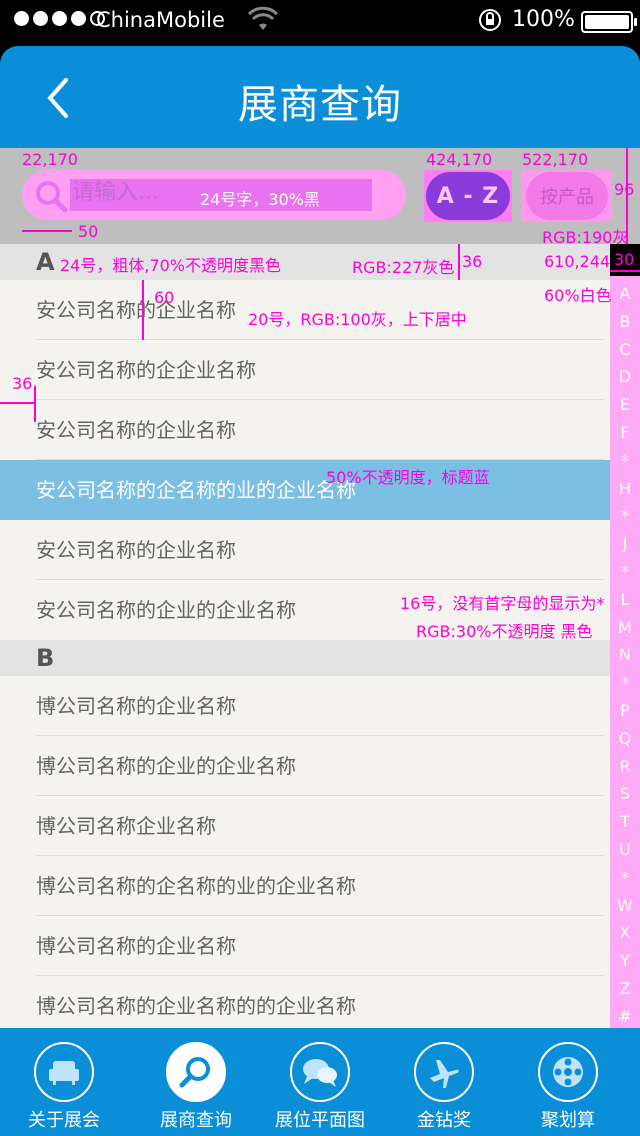 The image size is (640, 1136). What do you see at coordinates (624, 189) in the screenshot?
I see `annotation-bar-height: 96` at bounding box center [624, 189].